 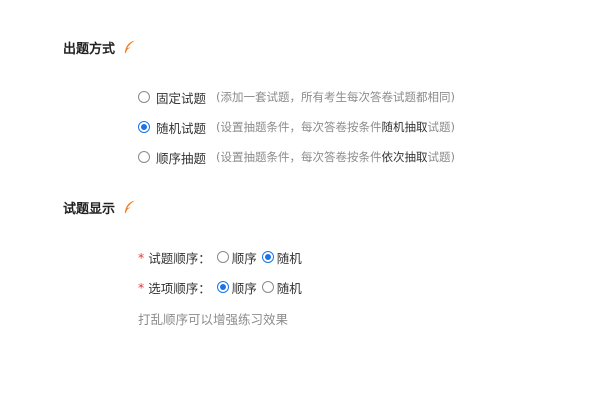 I want to click on option-order-field: * 选项顺序： 顺序 随机, so click(x=221, y=287).